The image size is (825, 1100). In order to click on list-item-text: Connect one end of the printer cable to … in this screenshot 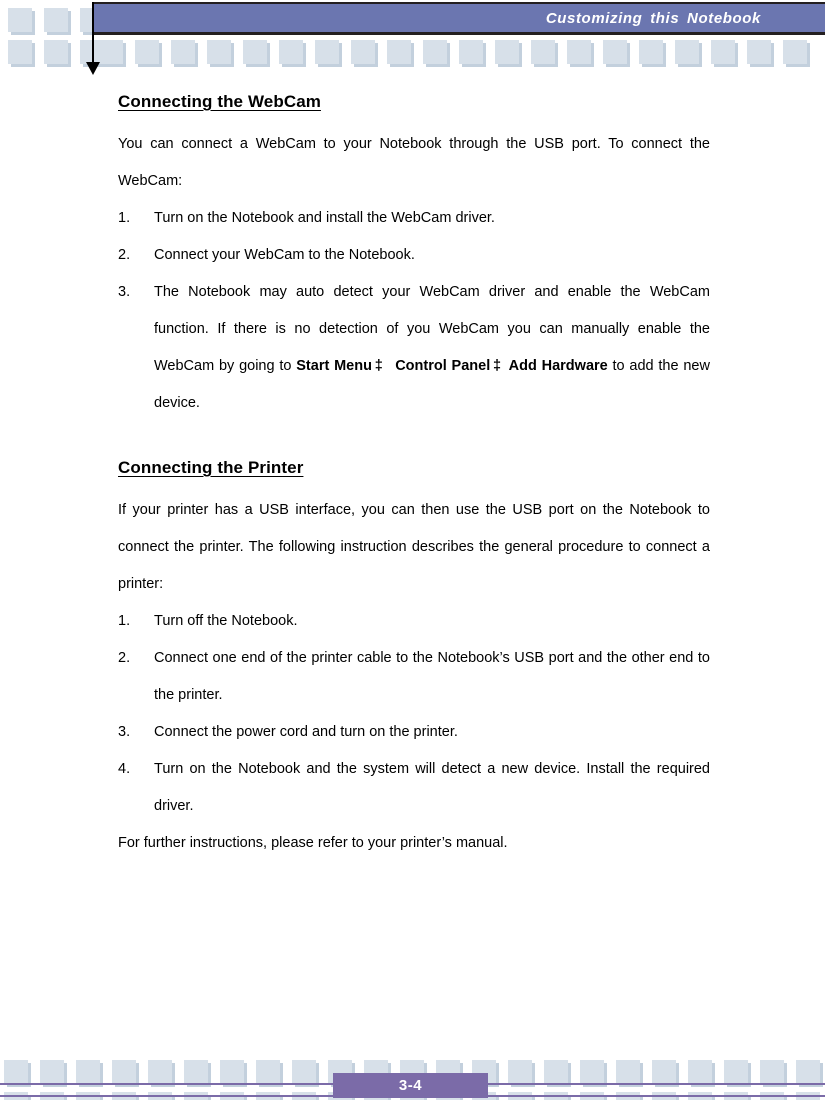, I will do `click(432, 676)`.